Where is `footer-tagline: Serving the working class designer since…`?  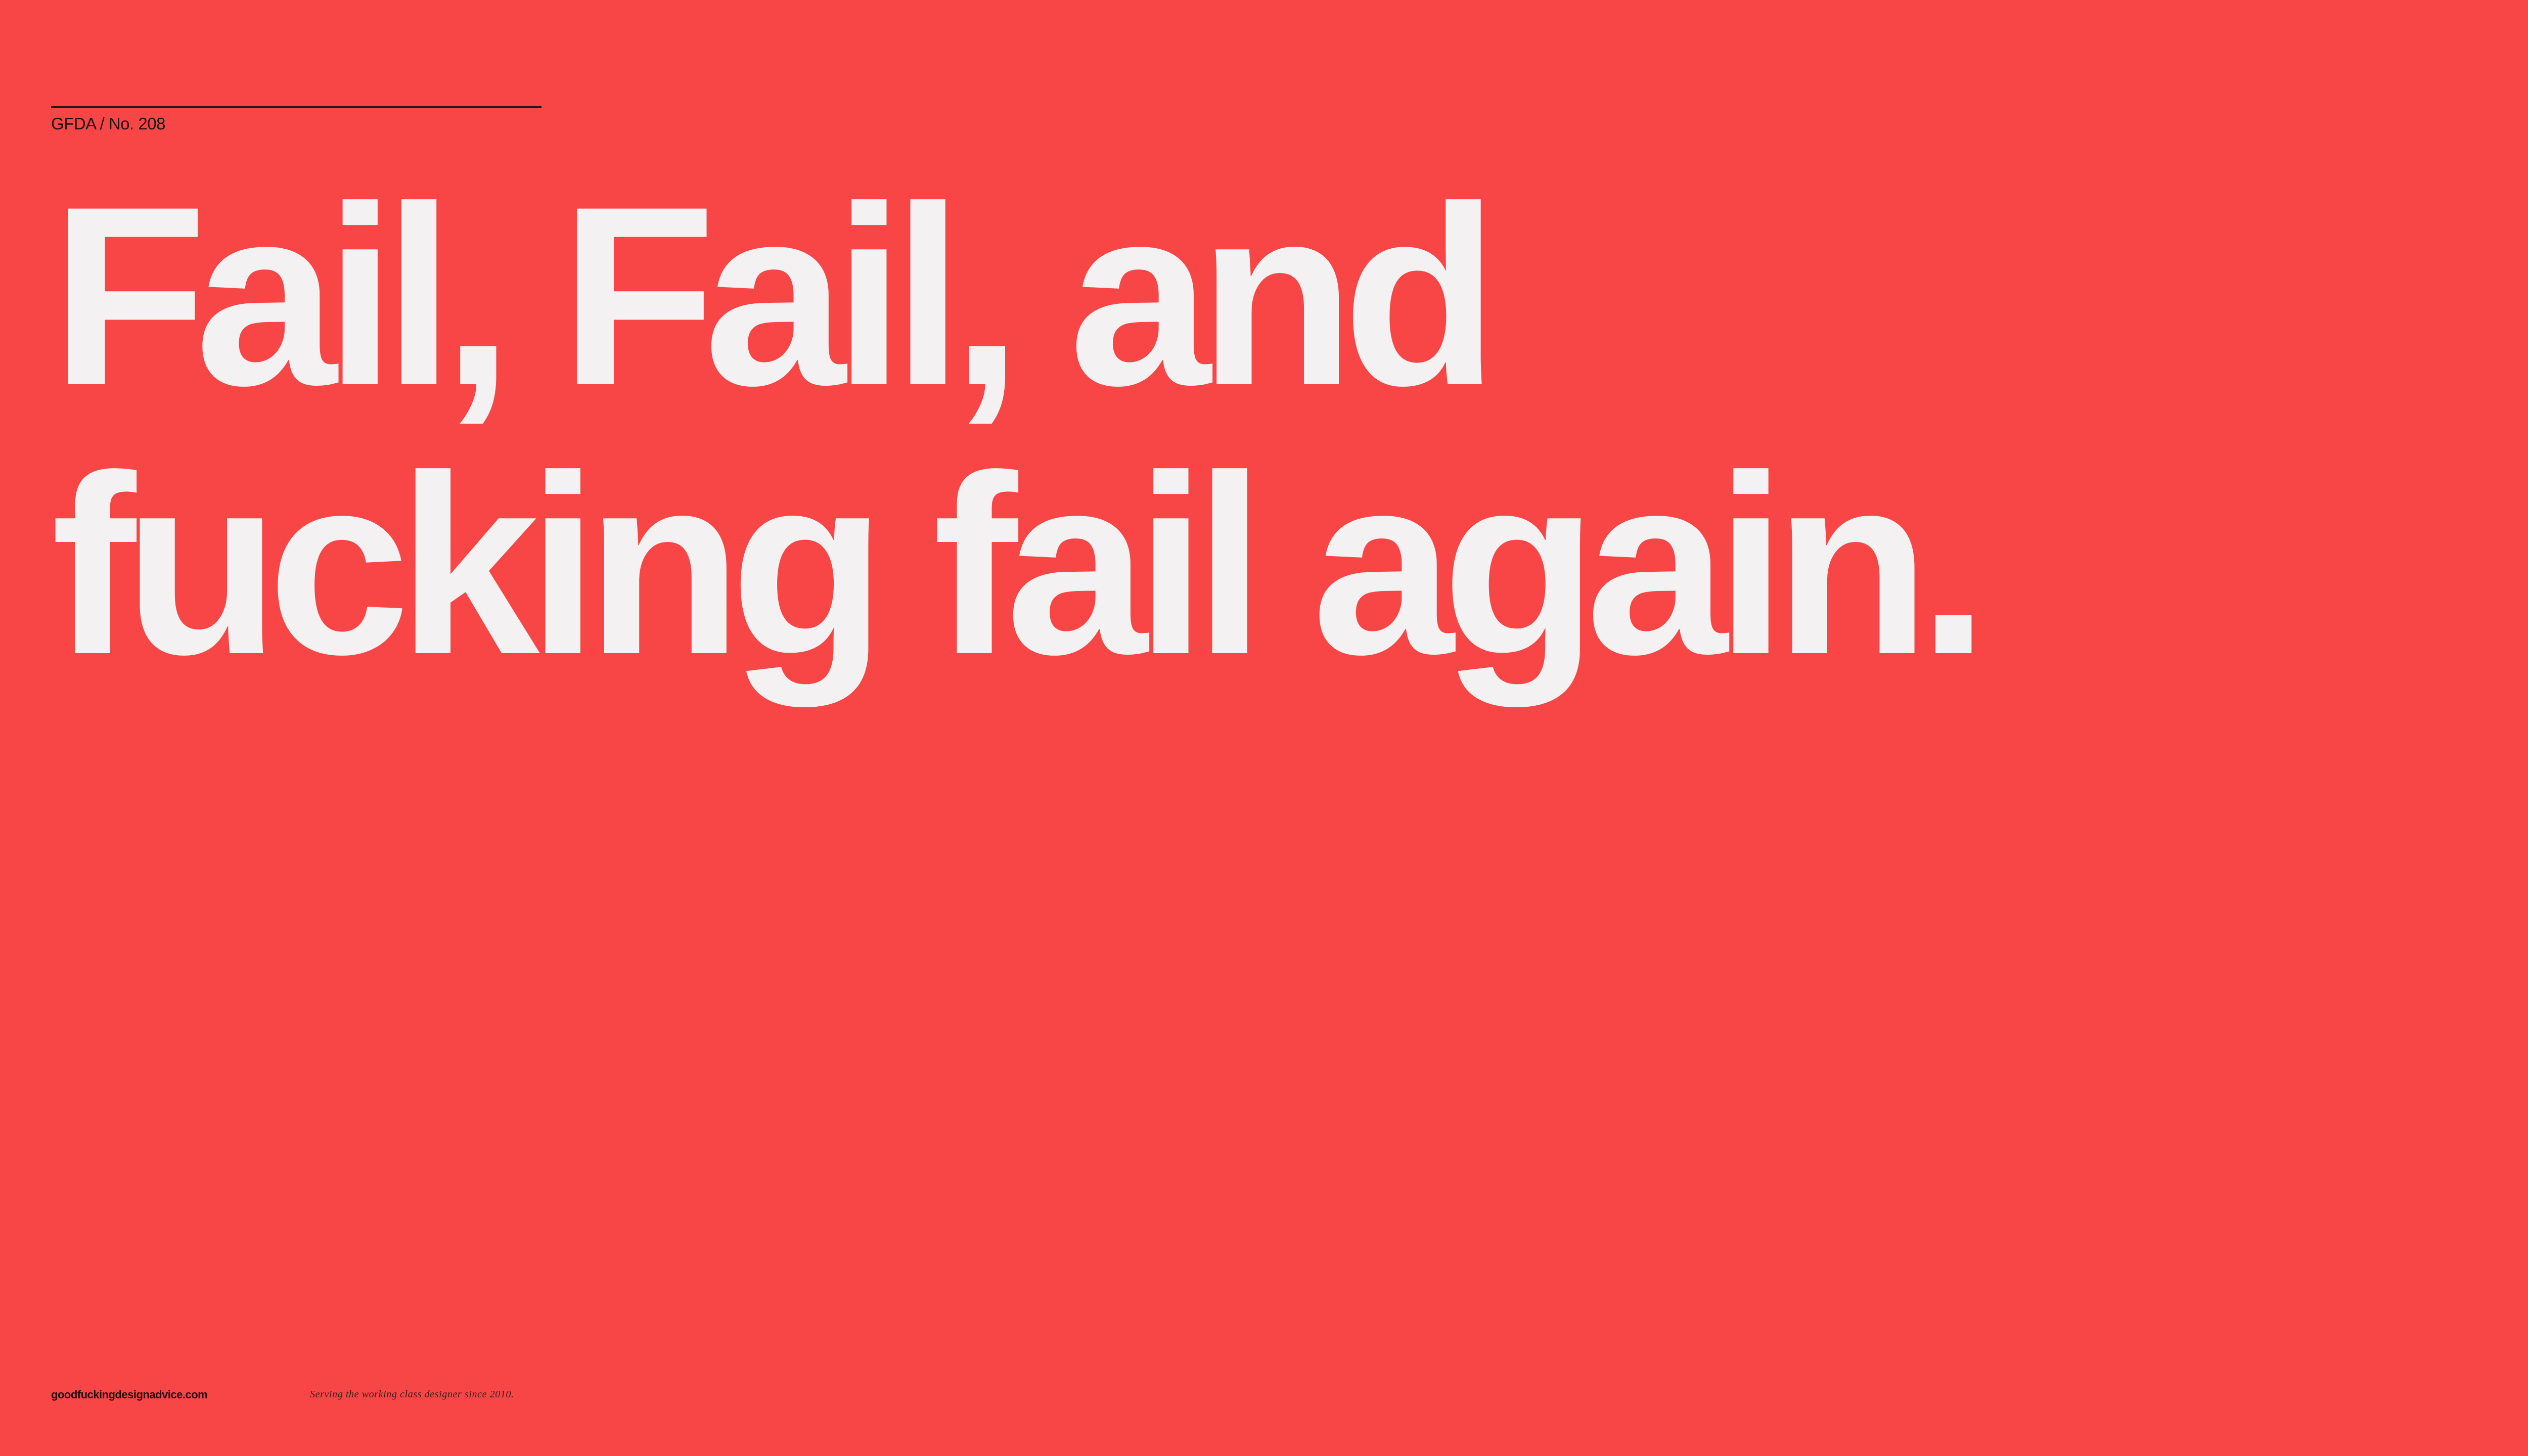
footer-tagline: Serving the working class designer since… is located at coordinates (412, 1394).